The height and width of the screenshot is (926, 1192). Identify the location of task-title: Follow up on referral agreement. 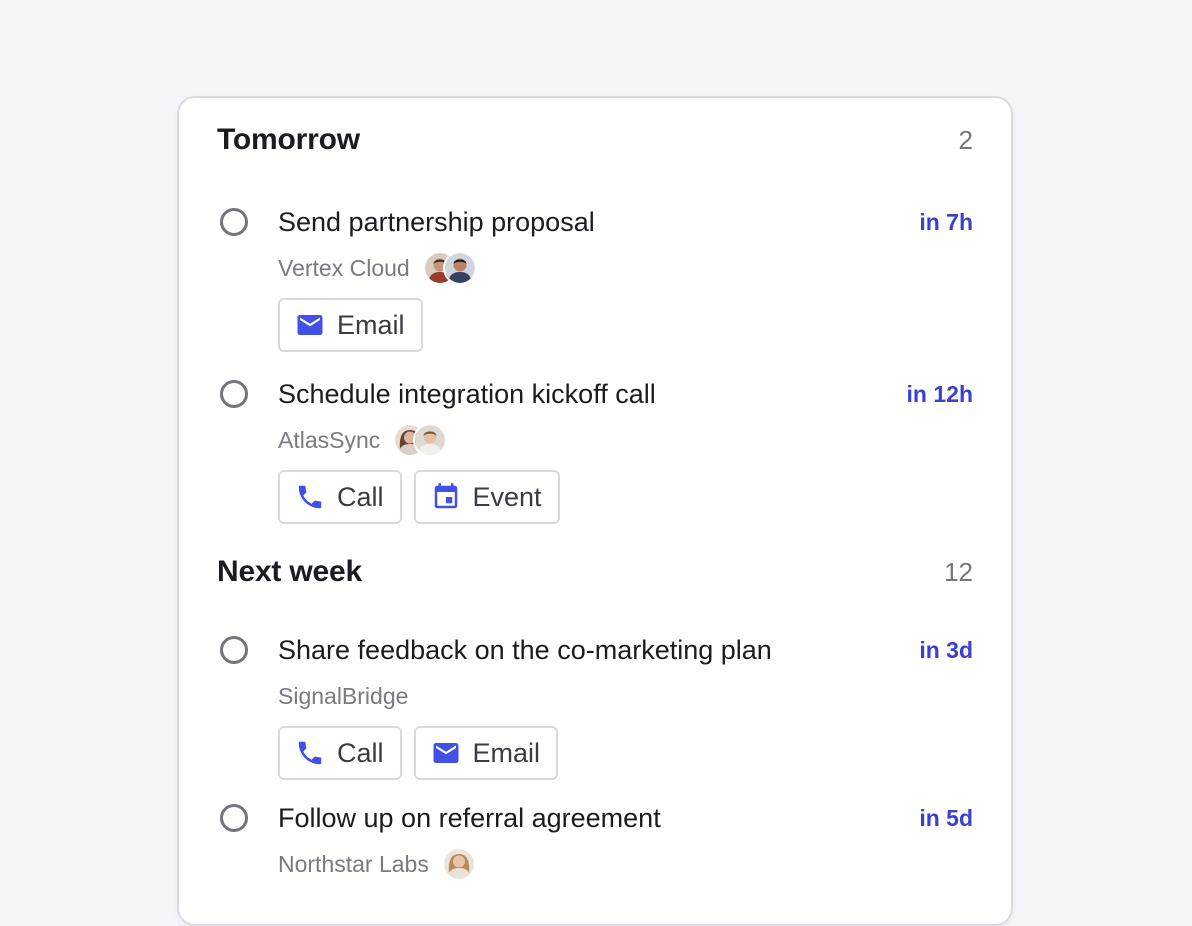
(469, 818).